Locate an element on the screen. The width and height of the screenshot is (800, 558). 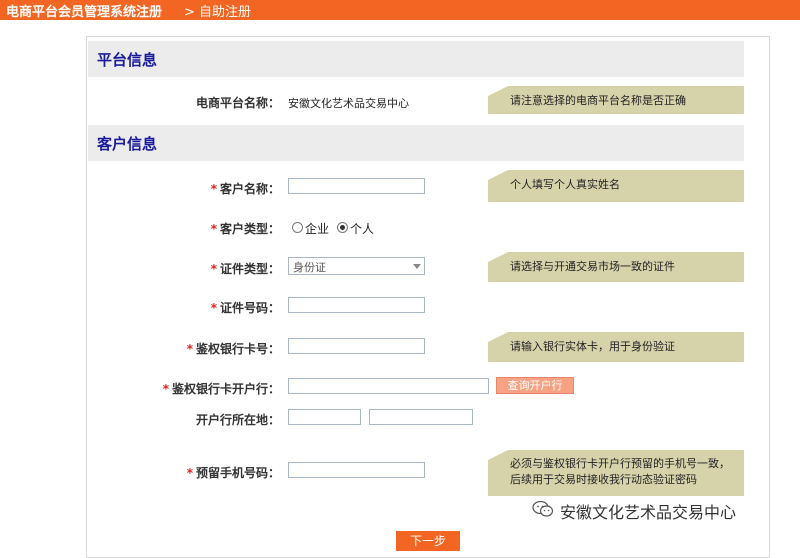
chevron-down-icon is located at coordinates (417, 266).